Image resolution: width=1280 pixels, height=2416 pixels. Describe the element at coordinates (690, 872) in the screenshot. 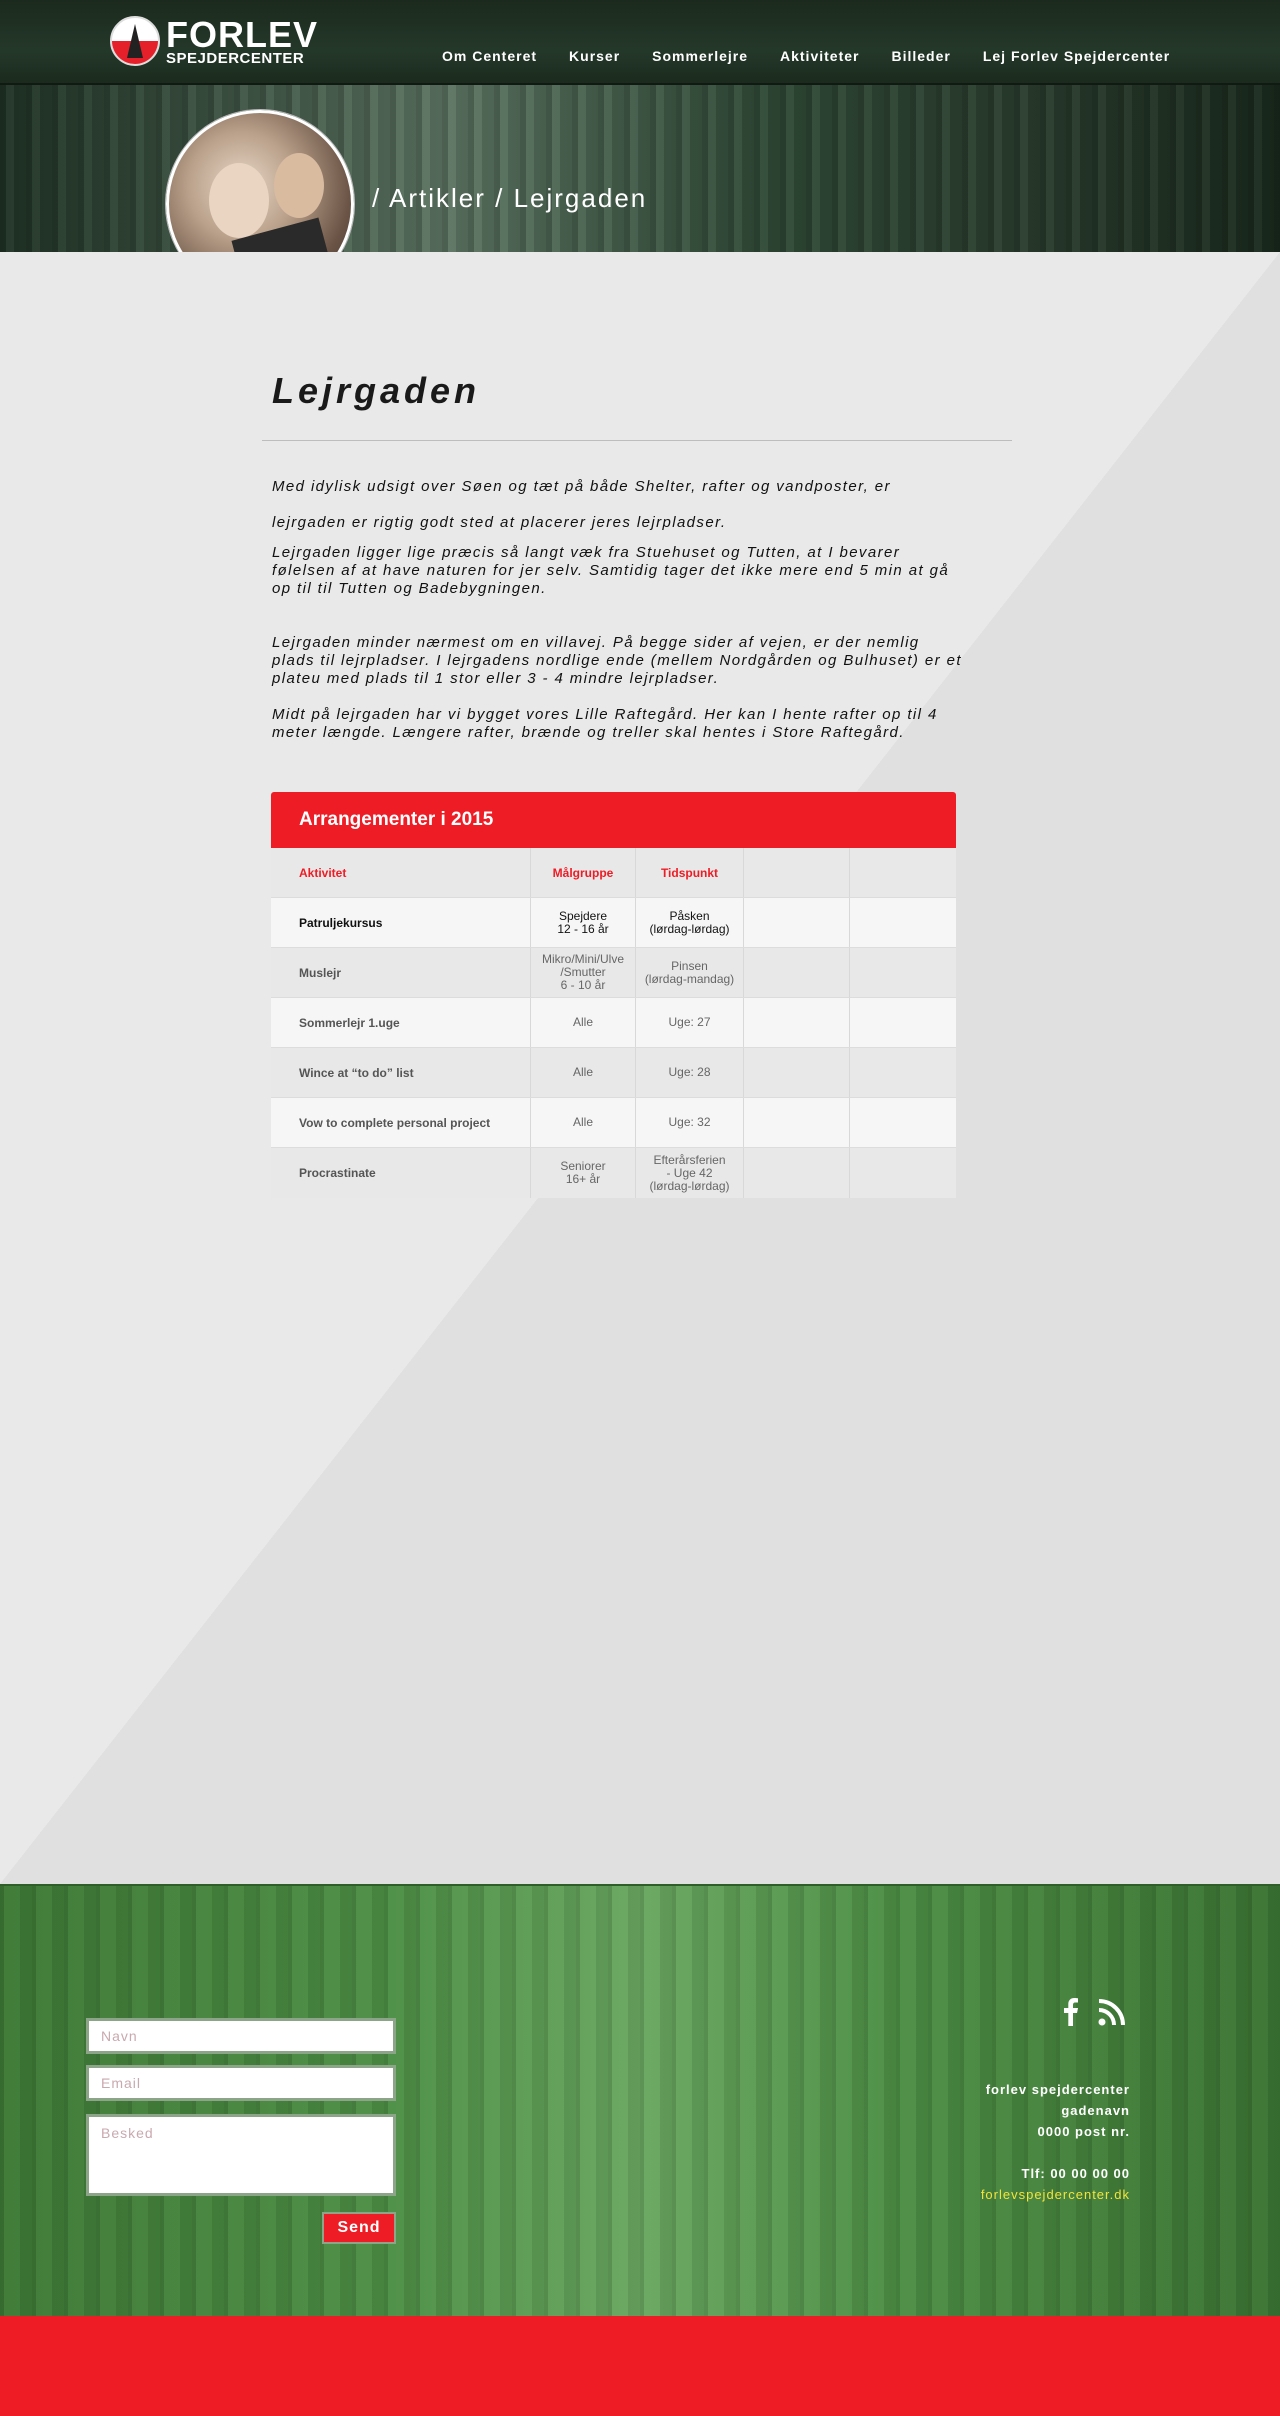

I see `column-header: Tidspunkt` at that location.